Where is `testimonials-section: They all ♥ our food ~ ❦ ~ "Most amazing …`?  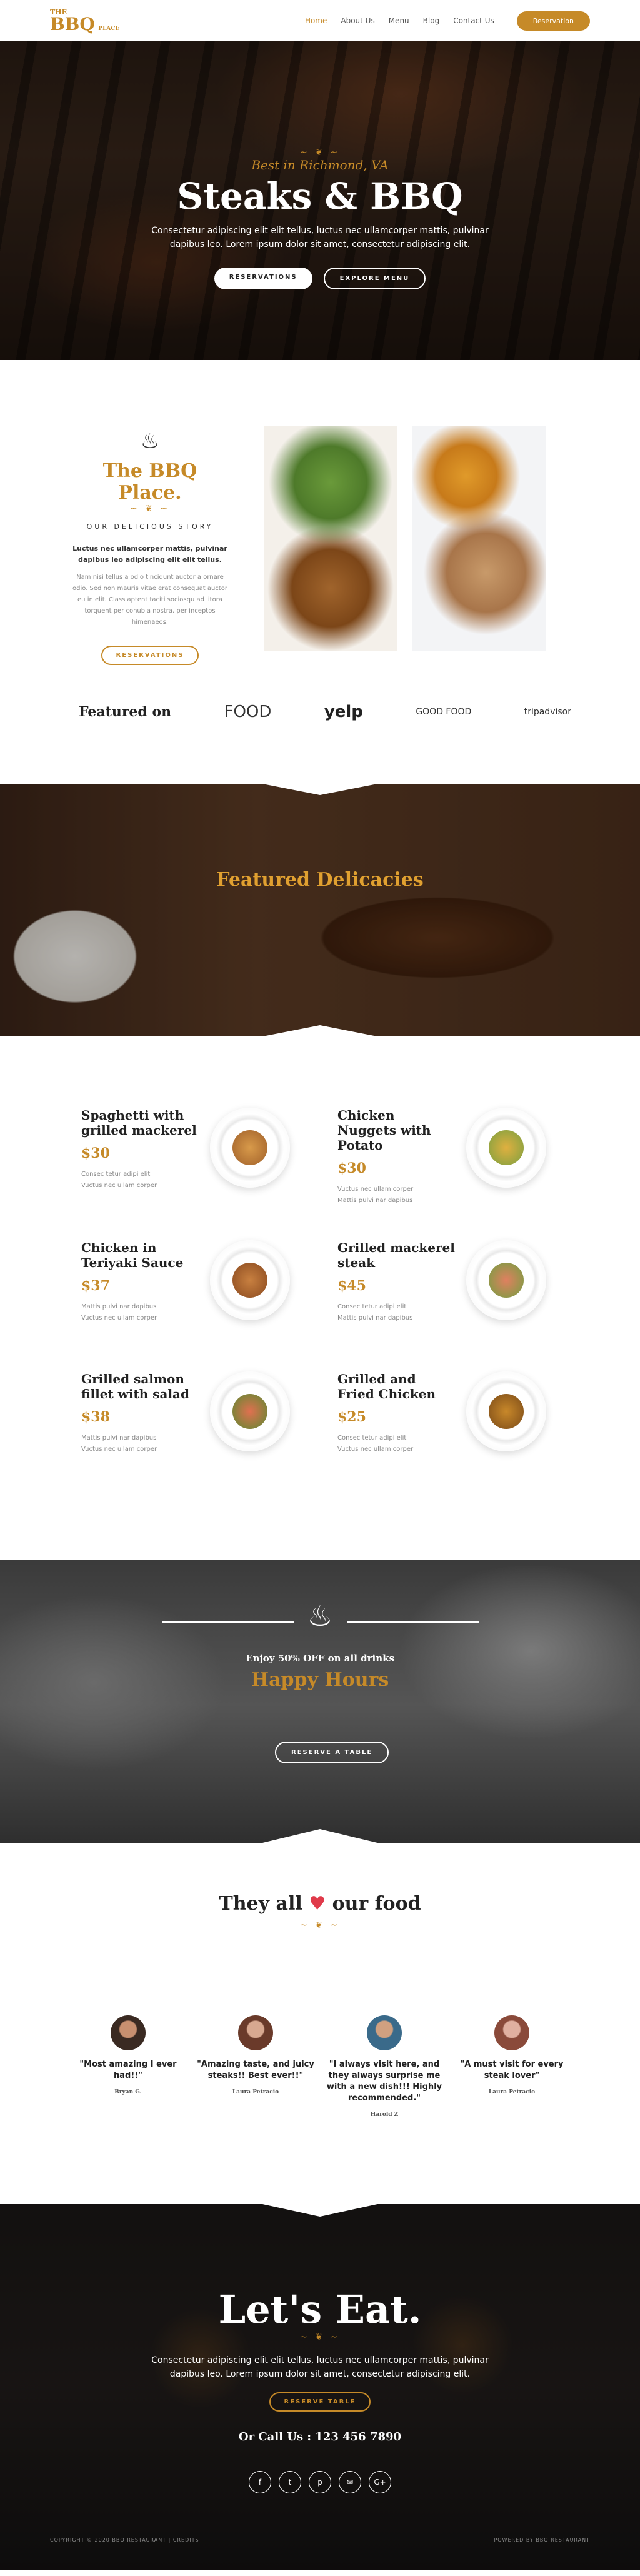 testimonials-section: They all ♥ our food ~ ❦ ~ "Most amazing … is located at coordinates (320, 2023).